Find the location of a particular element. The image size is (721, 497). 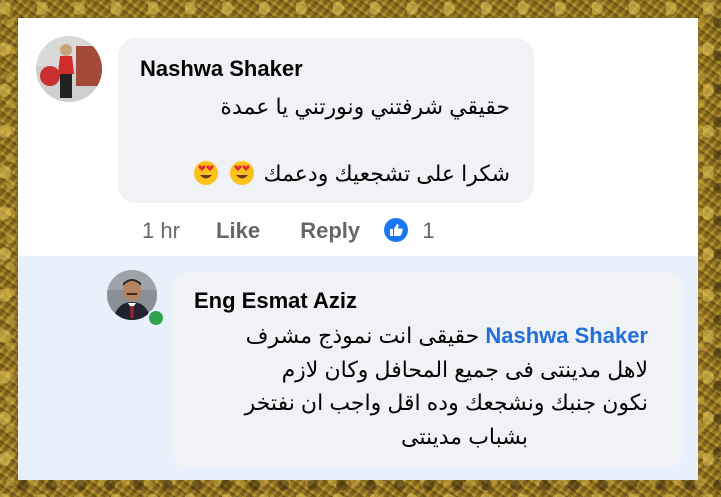

reply-text-line-1: Nashwa Shaker حقيقى انت نموذج مشرف is located at coordinates (447, 336).